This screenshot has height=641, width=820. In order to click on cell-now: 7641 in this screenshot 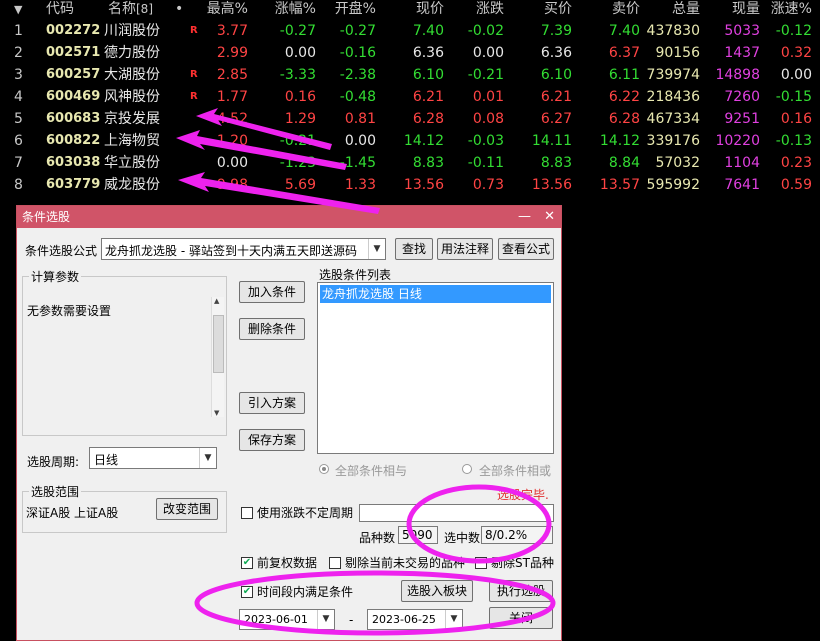, I will do `click(742, 185)`.